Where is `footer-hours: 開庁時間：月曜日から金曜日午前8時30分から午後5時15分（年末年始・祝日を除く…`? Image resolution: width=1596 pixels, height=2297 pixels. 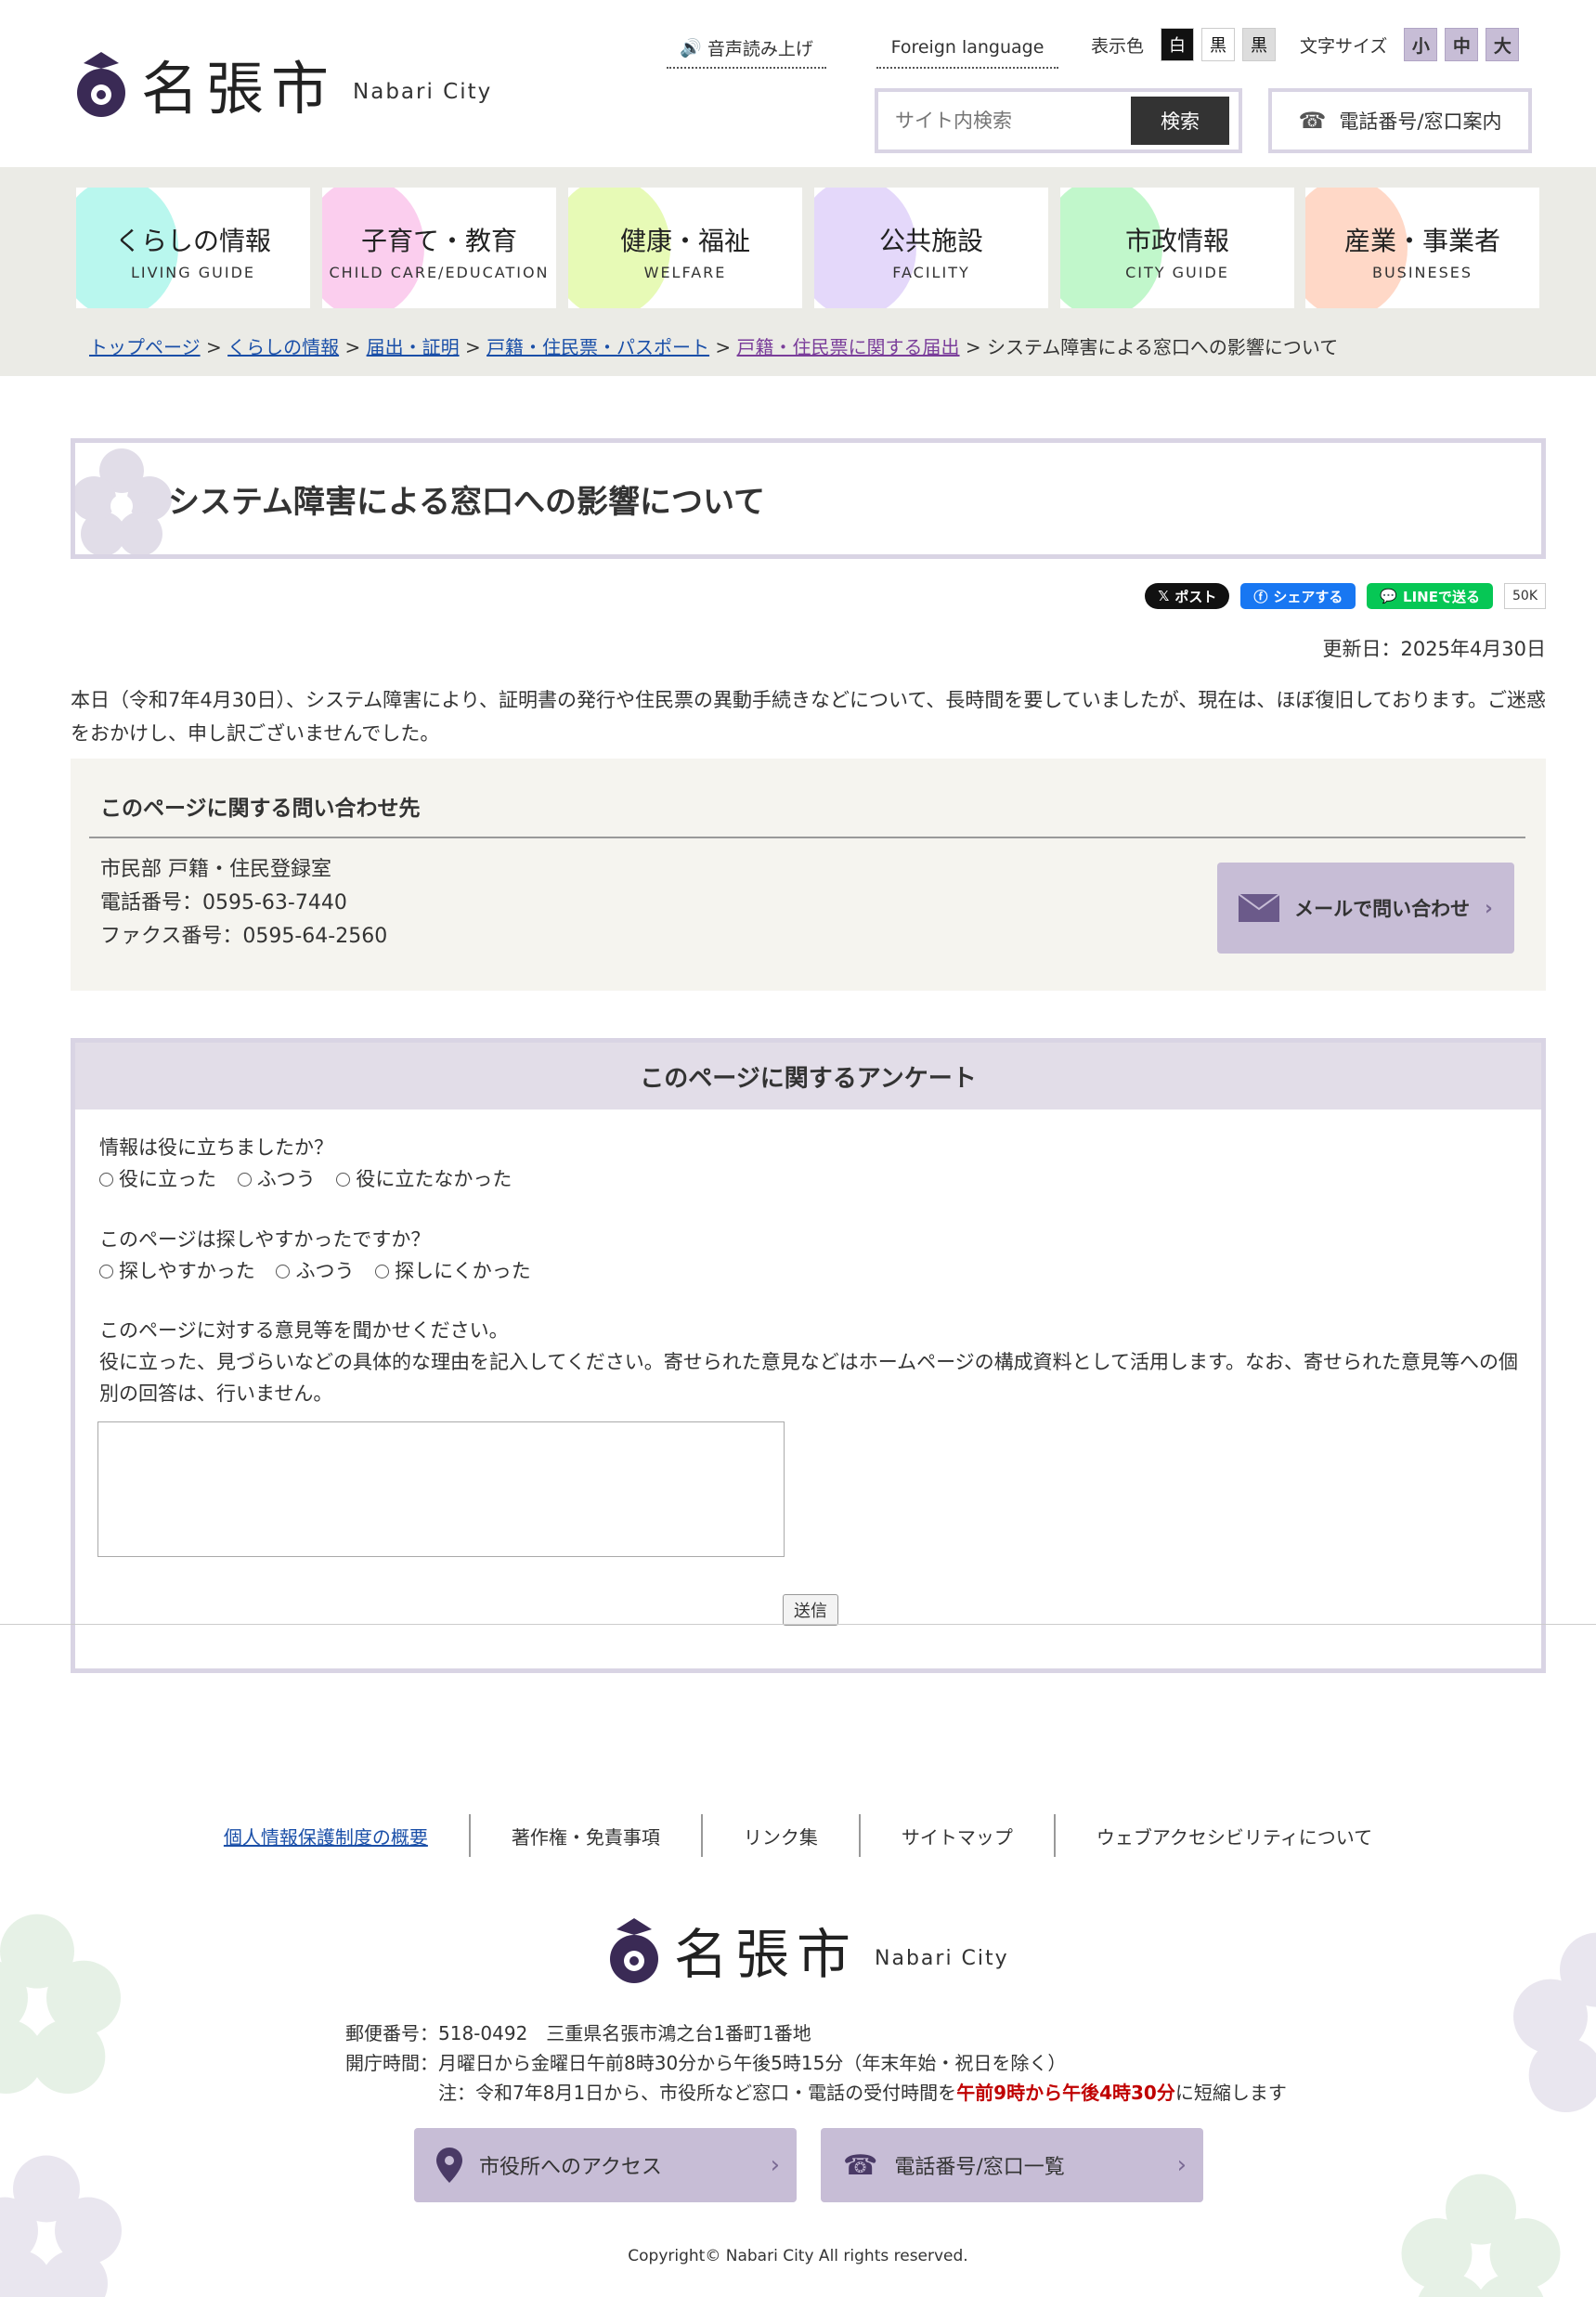
footer-hours: 開庁時間：月曜日から金曜日午前8時30分から午後5時15分（年末年始・祝日を除く… is located at coordinates (706, 2063).